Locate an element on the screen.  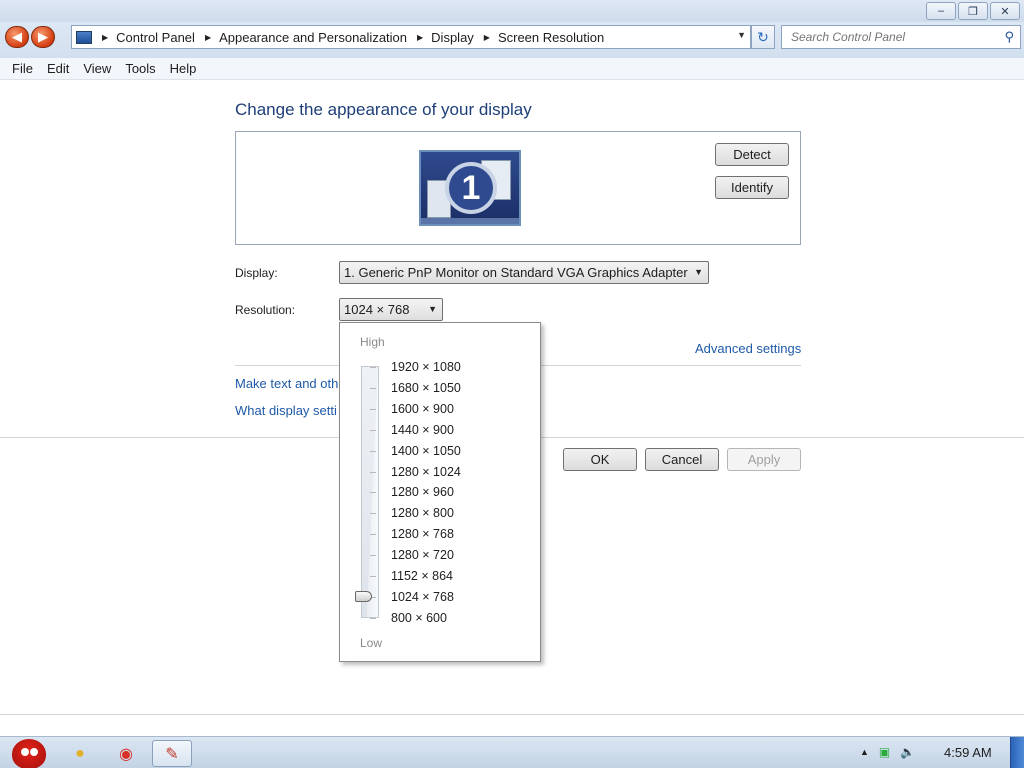
back-arrow-icon: ◀ is located at coordinates (17, 36).